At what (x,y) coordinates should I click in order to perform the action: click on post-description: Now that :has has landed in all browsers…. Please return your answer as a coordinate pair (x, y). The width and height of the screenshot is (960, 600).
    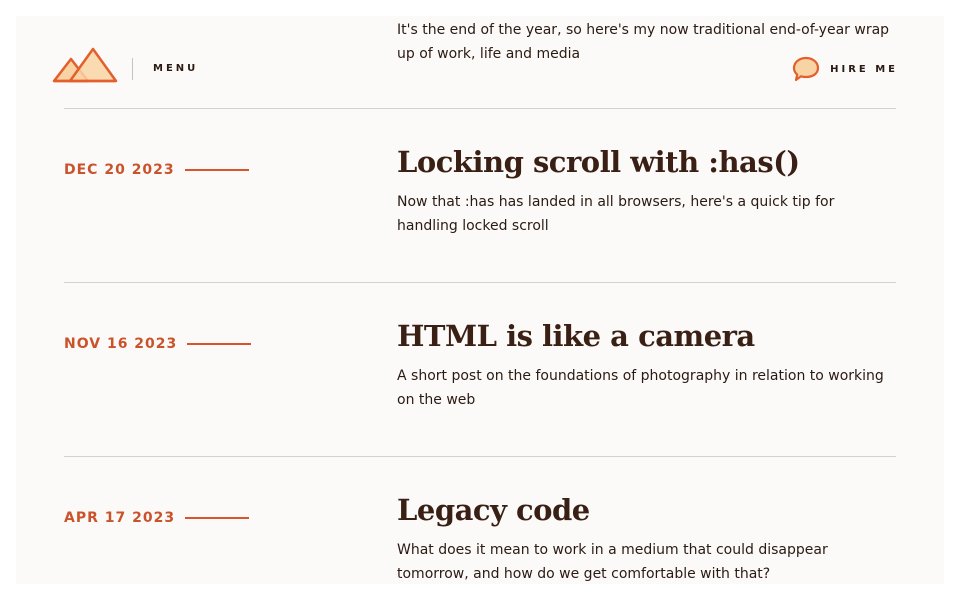
    Looking at the image, I should click on (616, 214).